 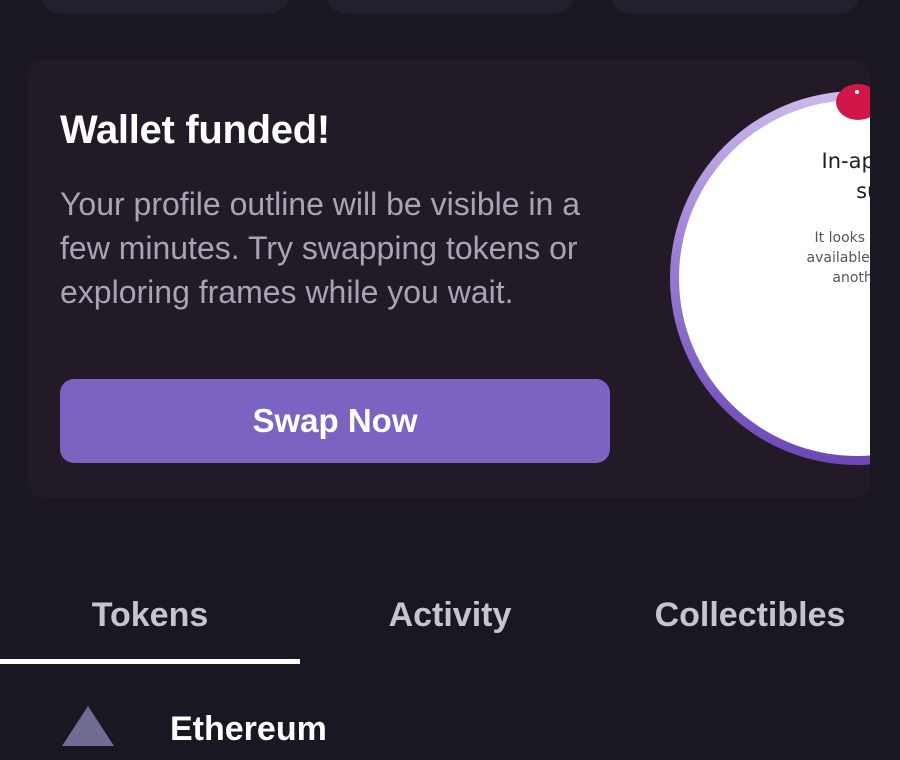 What do you see at coordinates (195, 130) in the screenshot?
I see `card-title: Wallet funded!` at bounding box center [195, 130].